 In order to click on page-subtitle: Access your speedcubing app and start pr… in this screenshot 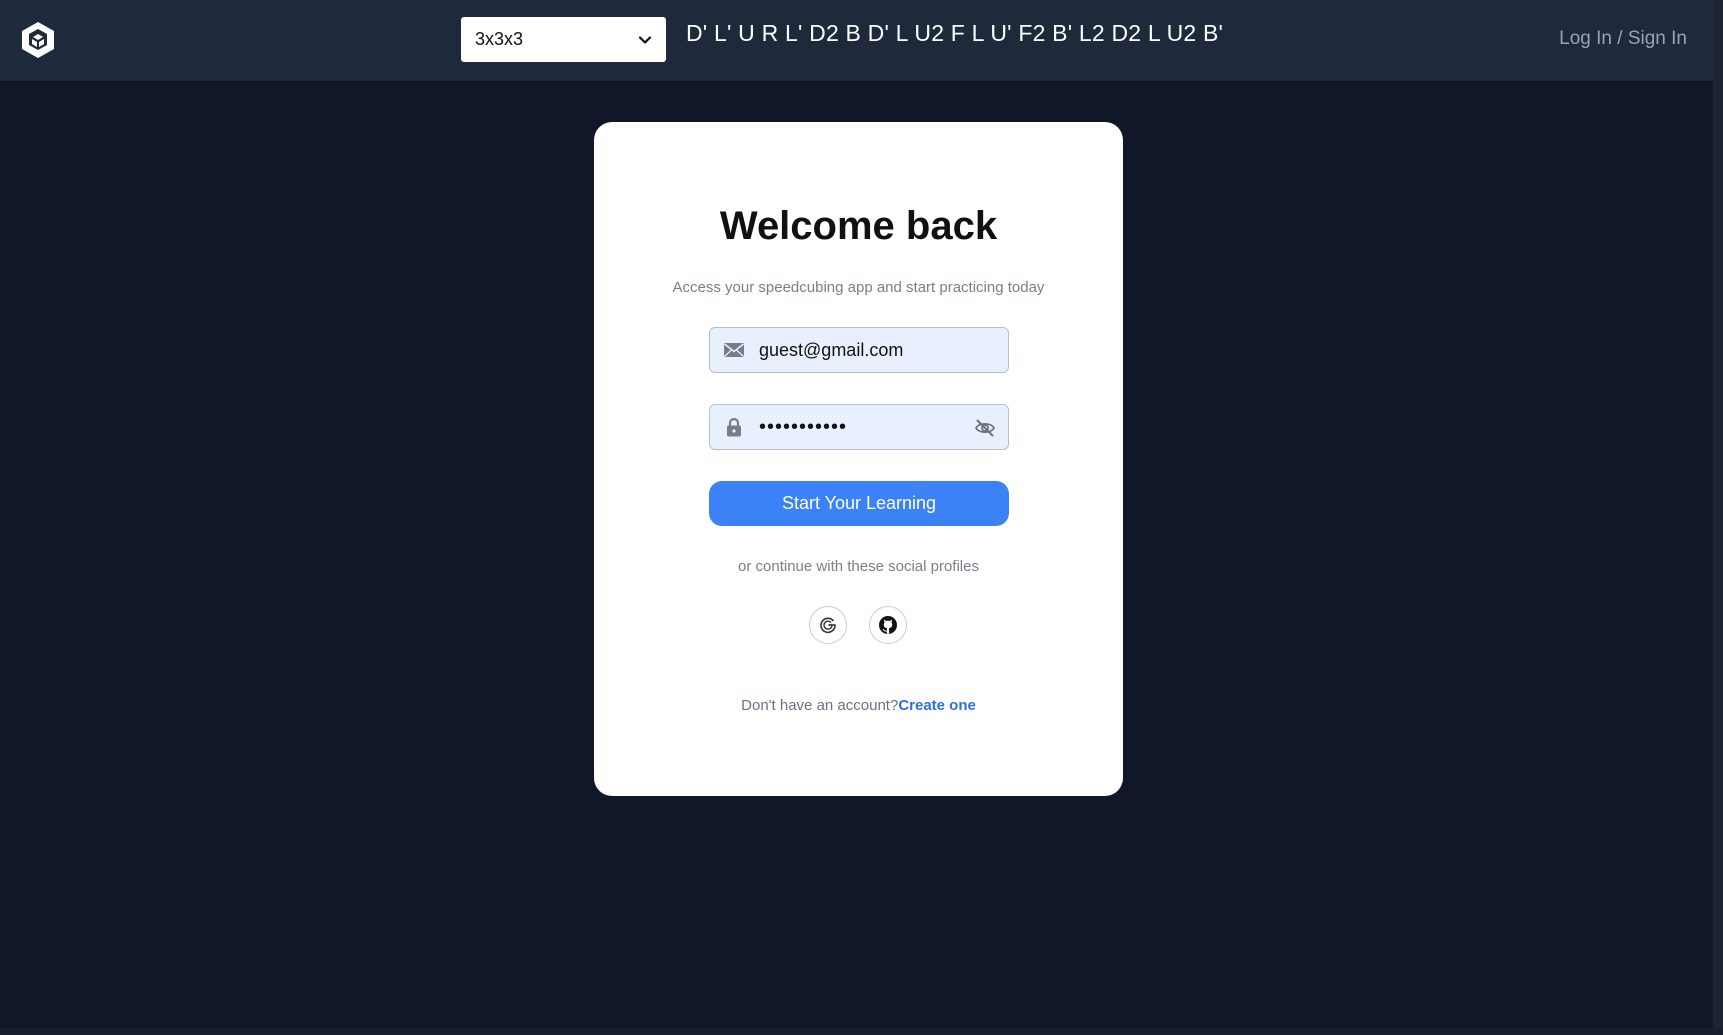, I will do `click(858, 287)`.